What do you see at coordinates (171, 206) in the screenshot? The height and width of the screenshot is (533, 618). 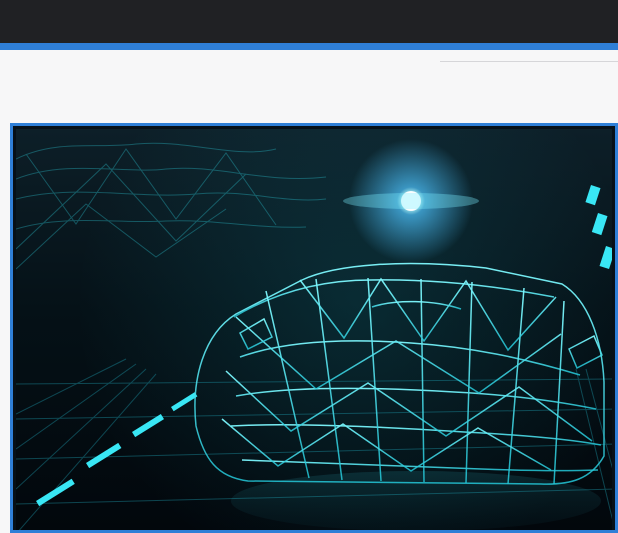 I see `background-wire-terrain` at bounding box center [171, 206].